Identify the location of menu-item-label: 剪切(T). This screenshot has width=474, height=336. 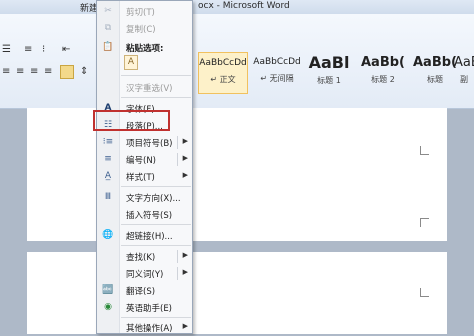
(140, 13).